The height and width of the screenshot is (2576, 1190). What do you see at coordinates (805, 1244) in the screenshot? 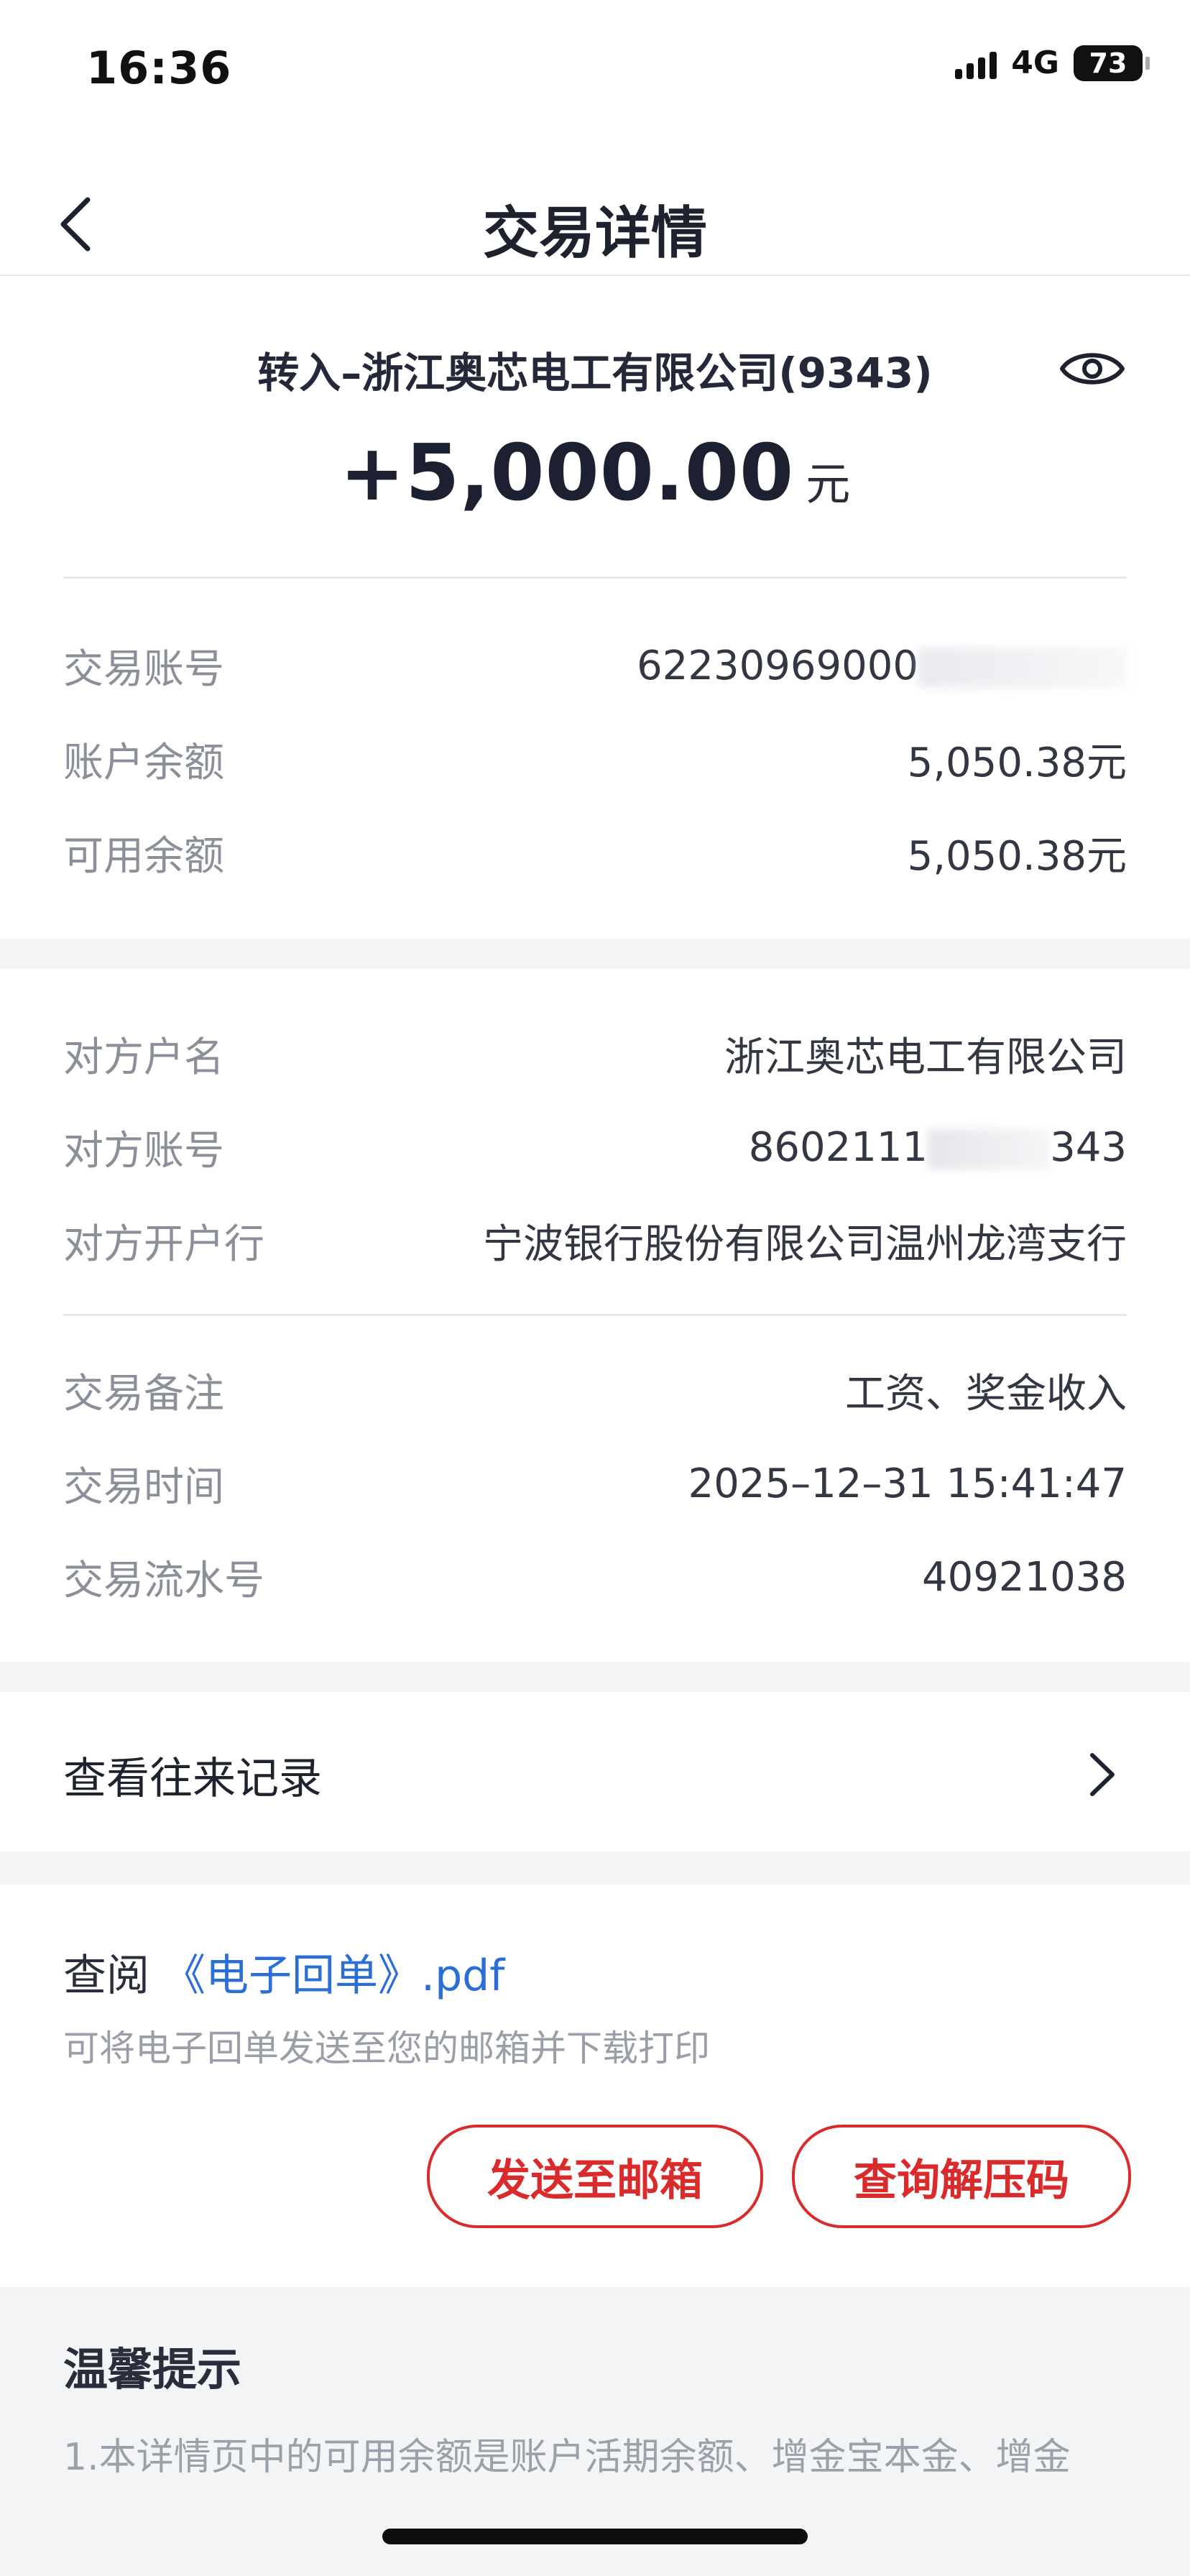
I see `row-value: 宁波银行股份有限公司温州龙湾支行` at bounding box center [805, 1244].